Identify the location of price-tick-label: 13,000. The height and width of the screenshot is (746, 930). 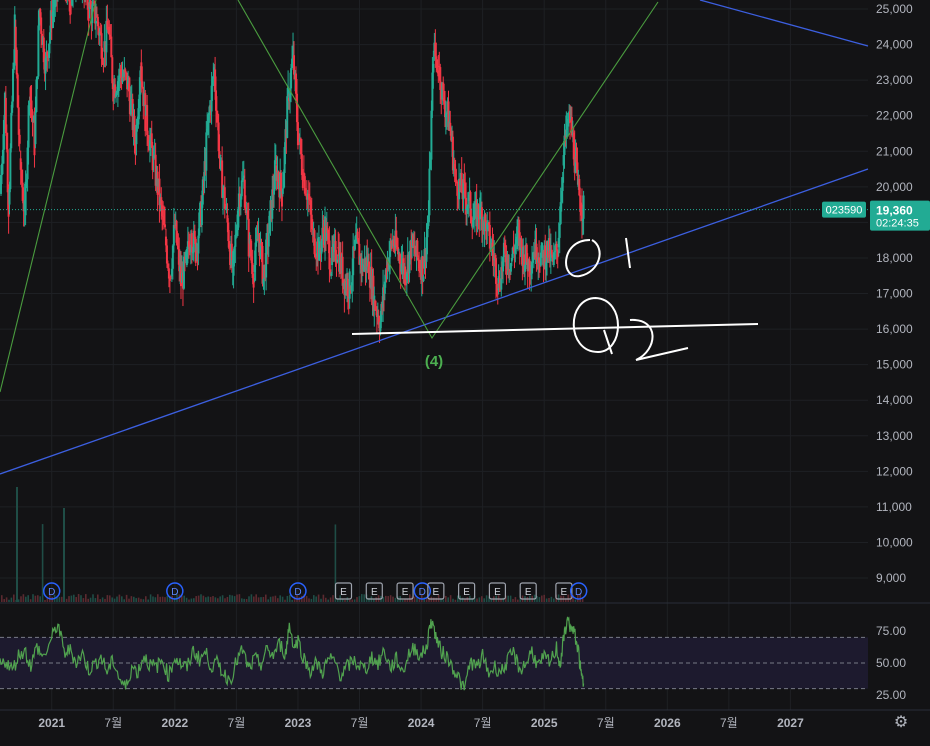
(894, 436).